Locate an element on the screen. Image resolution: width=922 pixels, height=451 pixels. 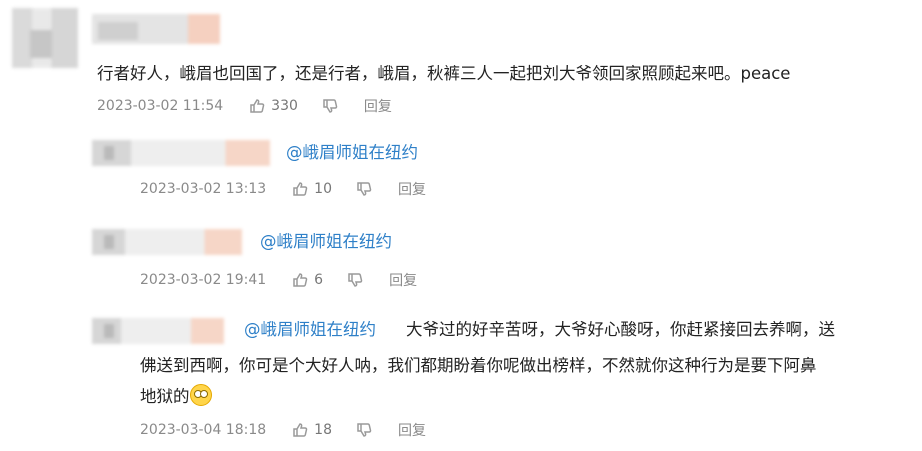
timestamp: 2023-03-02 19:41 is located at coordinates (203, 280).